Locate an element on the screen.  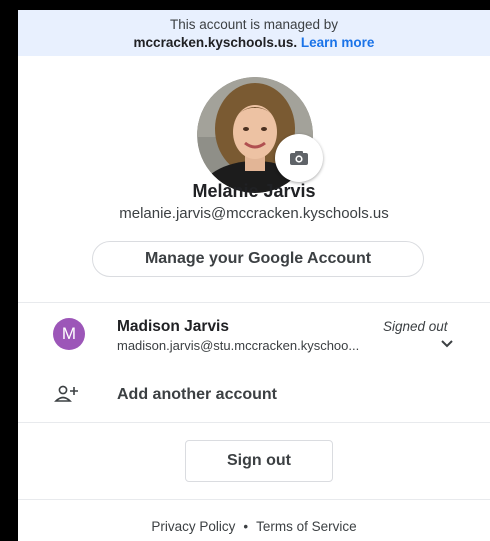
learn-more-link: Learn more is located at coordinates (338, 42).